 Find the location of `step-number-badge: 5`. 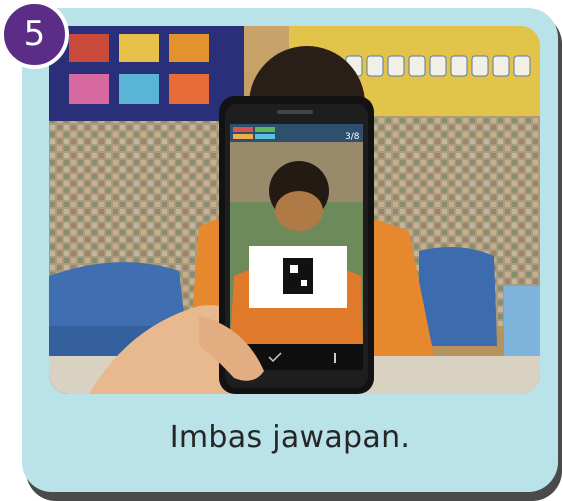

step-number-badge: 5 is located at coordinates (34, 34).